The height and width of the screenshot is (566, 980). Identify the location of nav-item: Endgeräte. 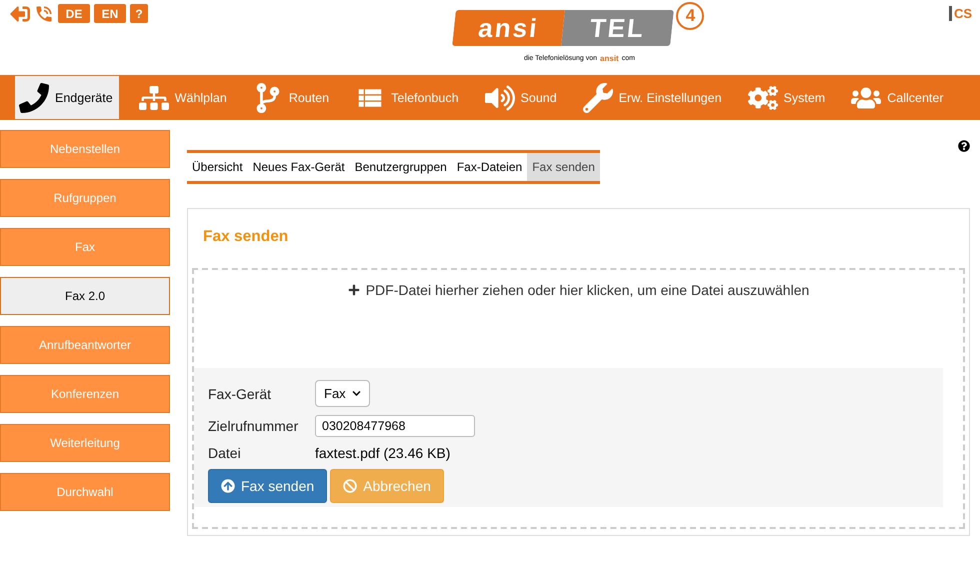
(67, 97).